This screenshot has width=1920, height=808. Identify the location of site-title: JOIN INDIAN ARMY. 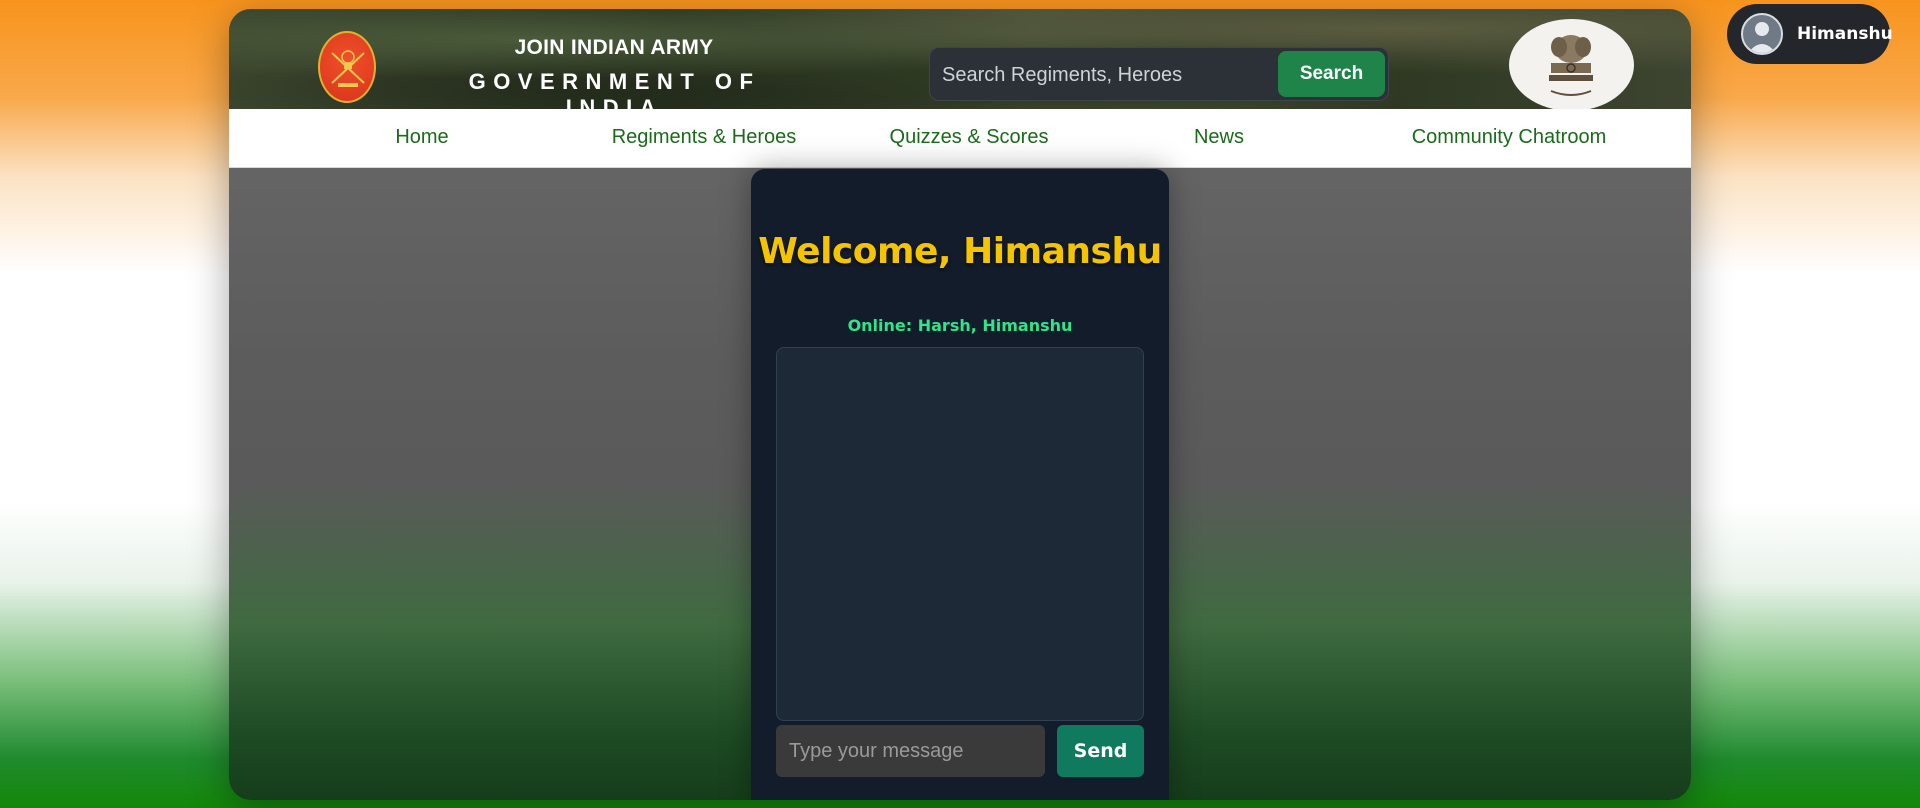
(614, 47).